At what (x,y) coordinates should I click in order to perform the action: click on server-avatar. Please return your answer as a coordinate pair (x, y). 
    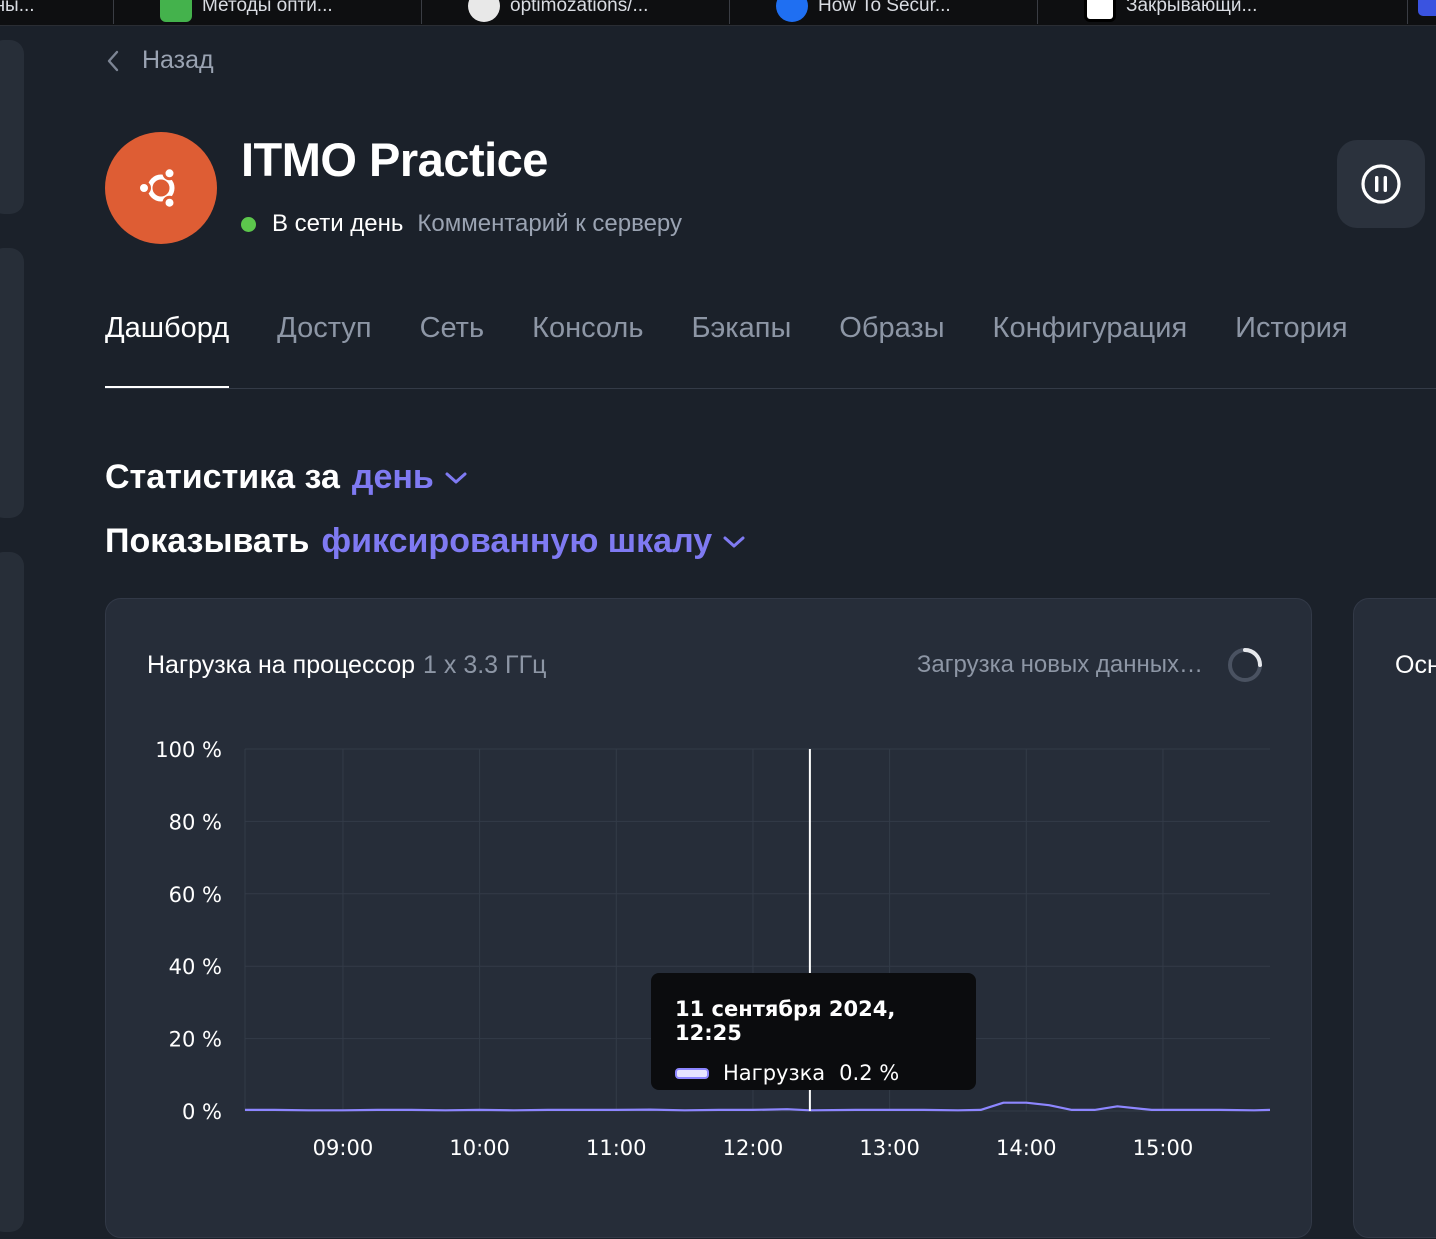
    Looking at the image, I should click on (161, 188).